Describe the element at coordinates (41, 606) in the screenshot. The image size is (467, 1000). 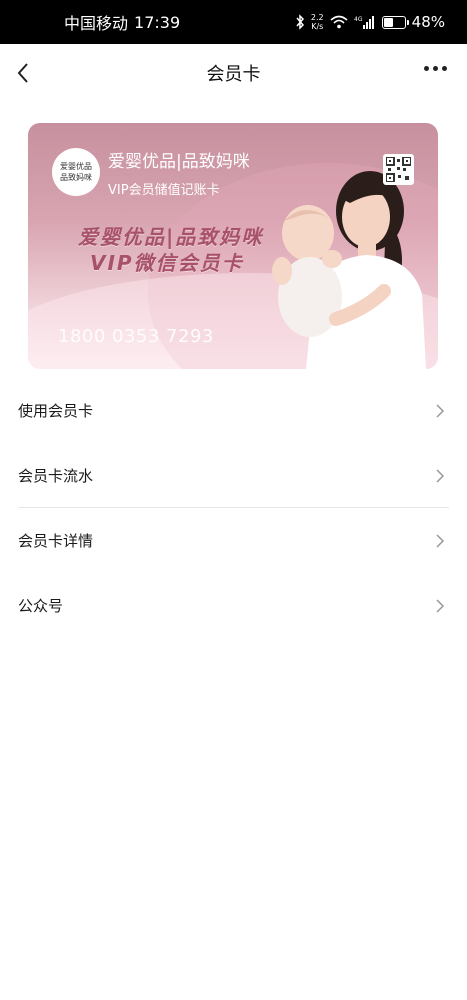
I see `menu-item-label: 公众号` at that location.